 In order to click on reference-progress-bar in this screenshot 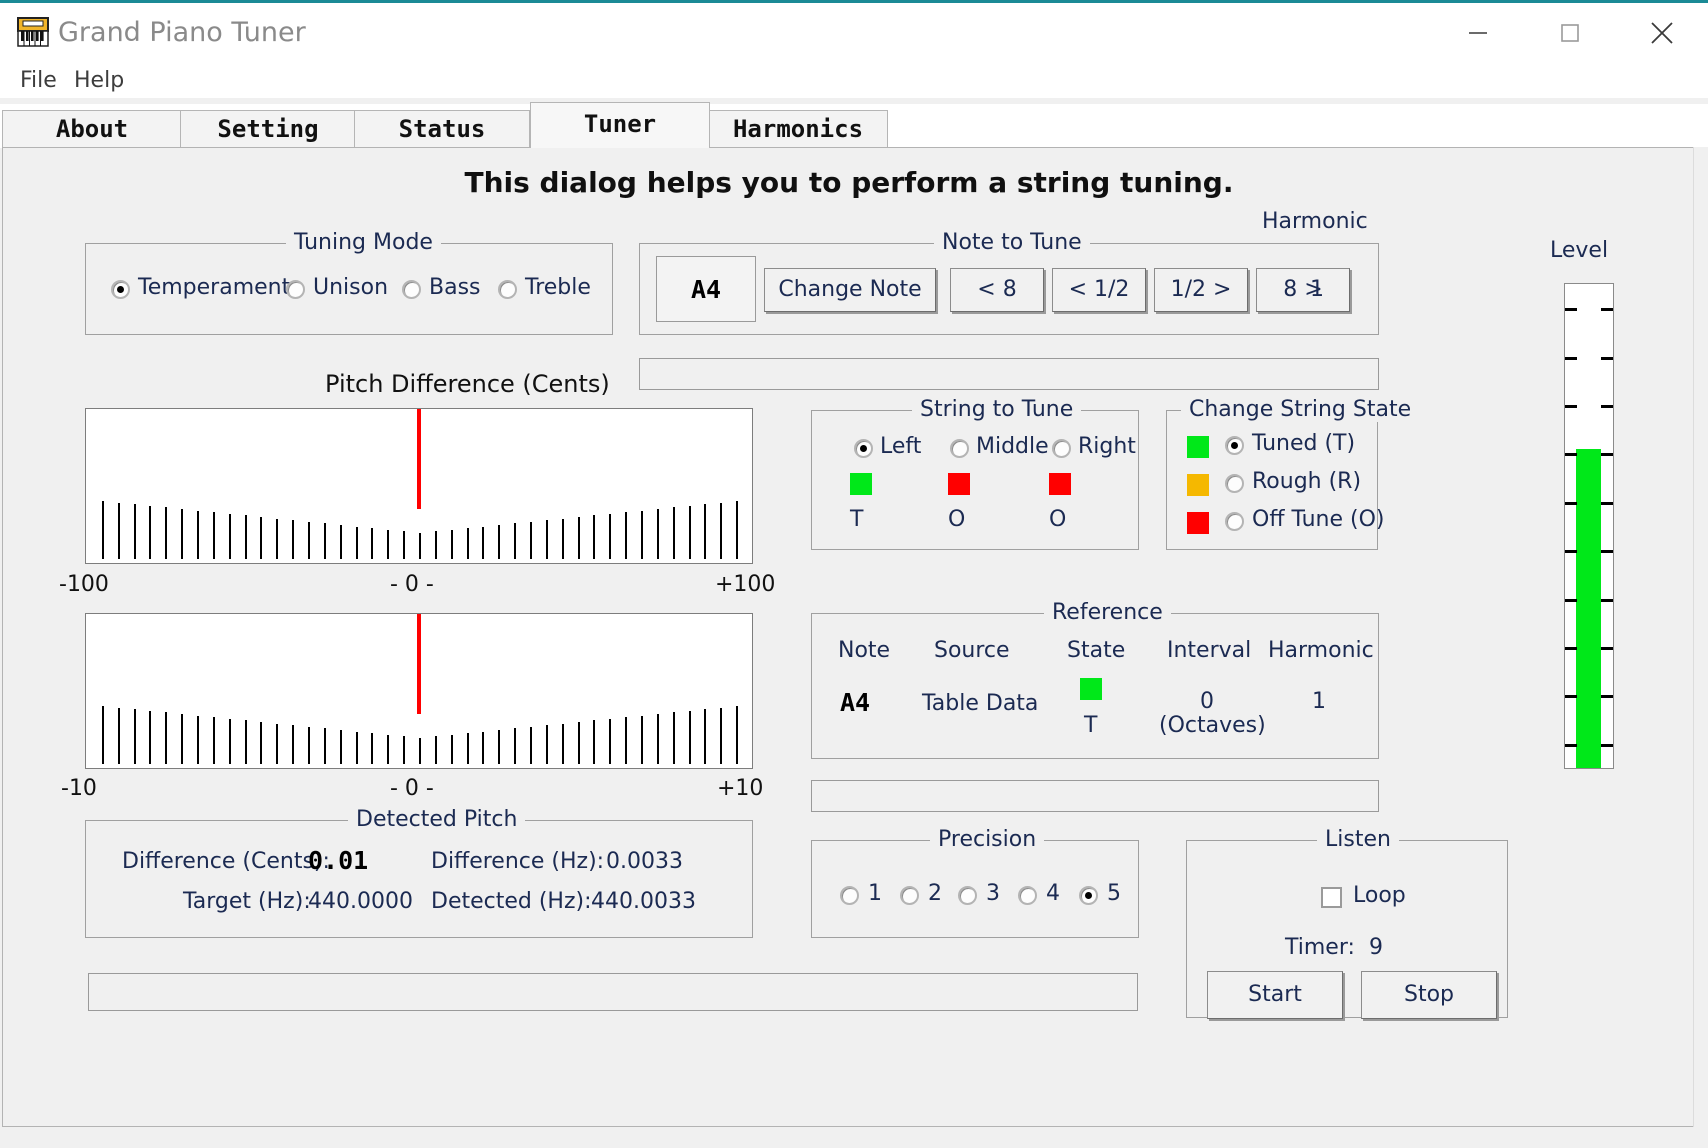, I will do `click(1095, 796)`.